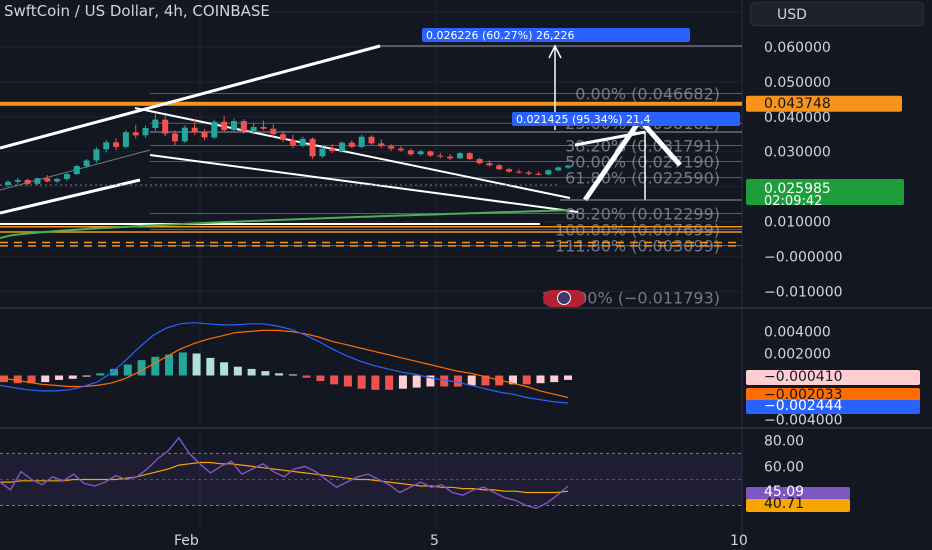 The height and width of the screenshot is (550, 932). I want to click on time-tick-label: Feb, so click(186, 541).